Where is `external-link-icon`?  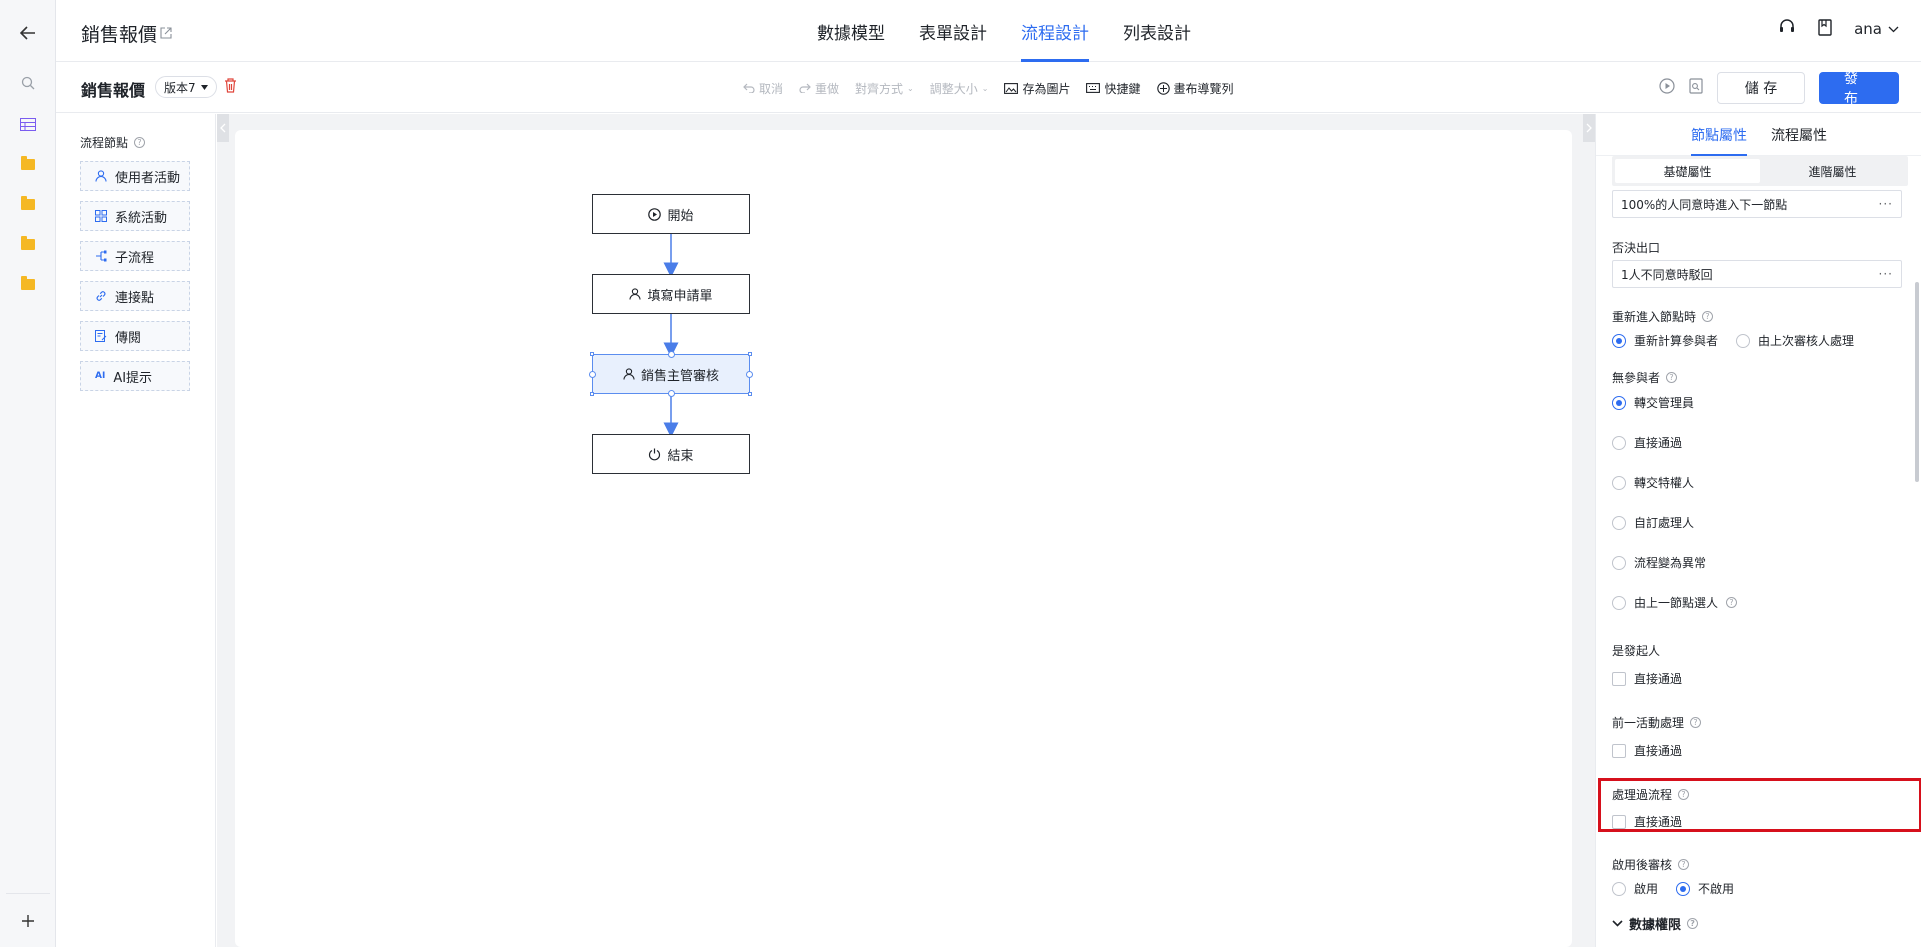 external-link-icon is located at coordinates (166, 33).